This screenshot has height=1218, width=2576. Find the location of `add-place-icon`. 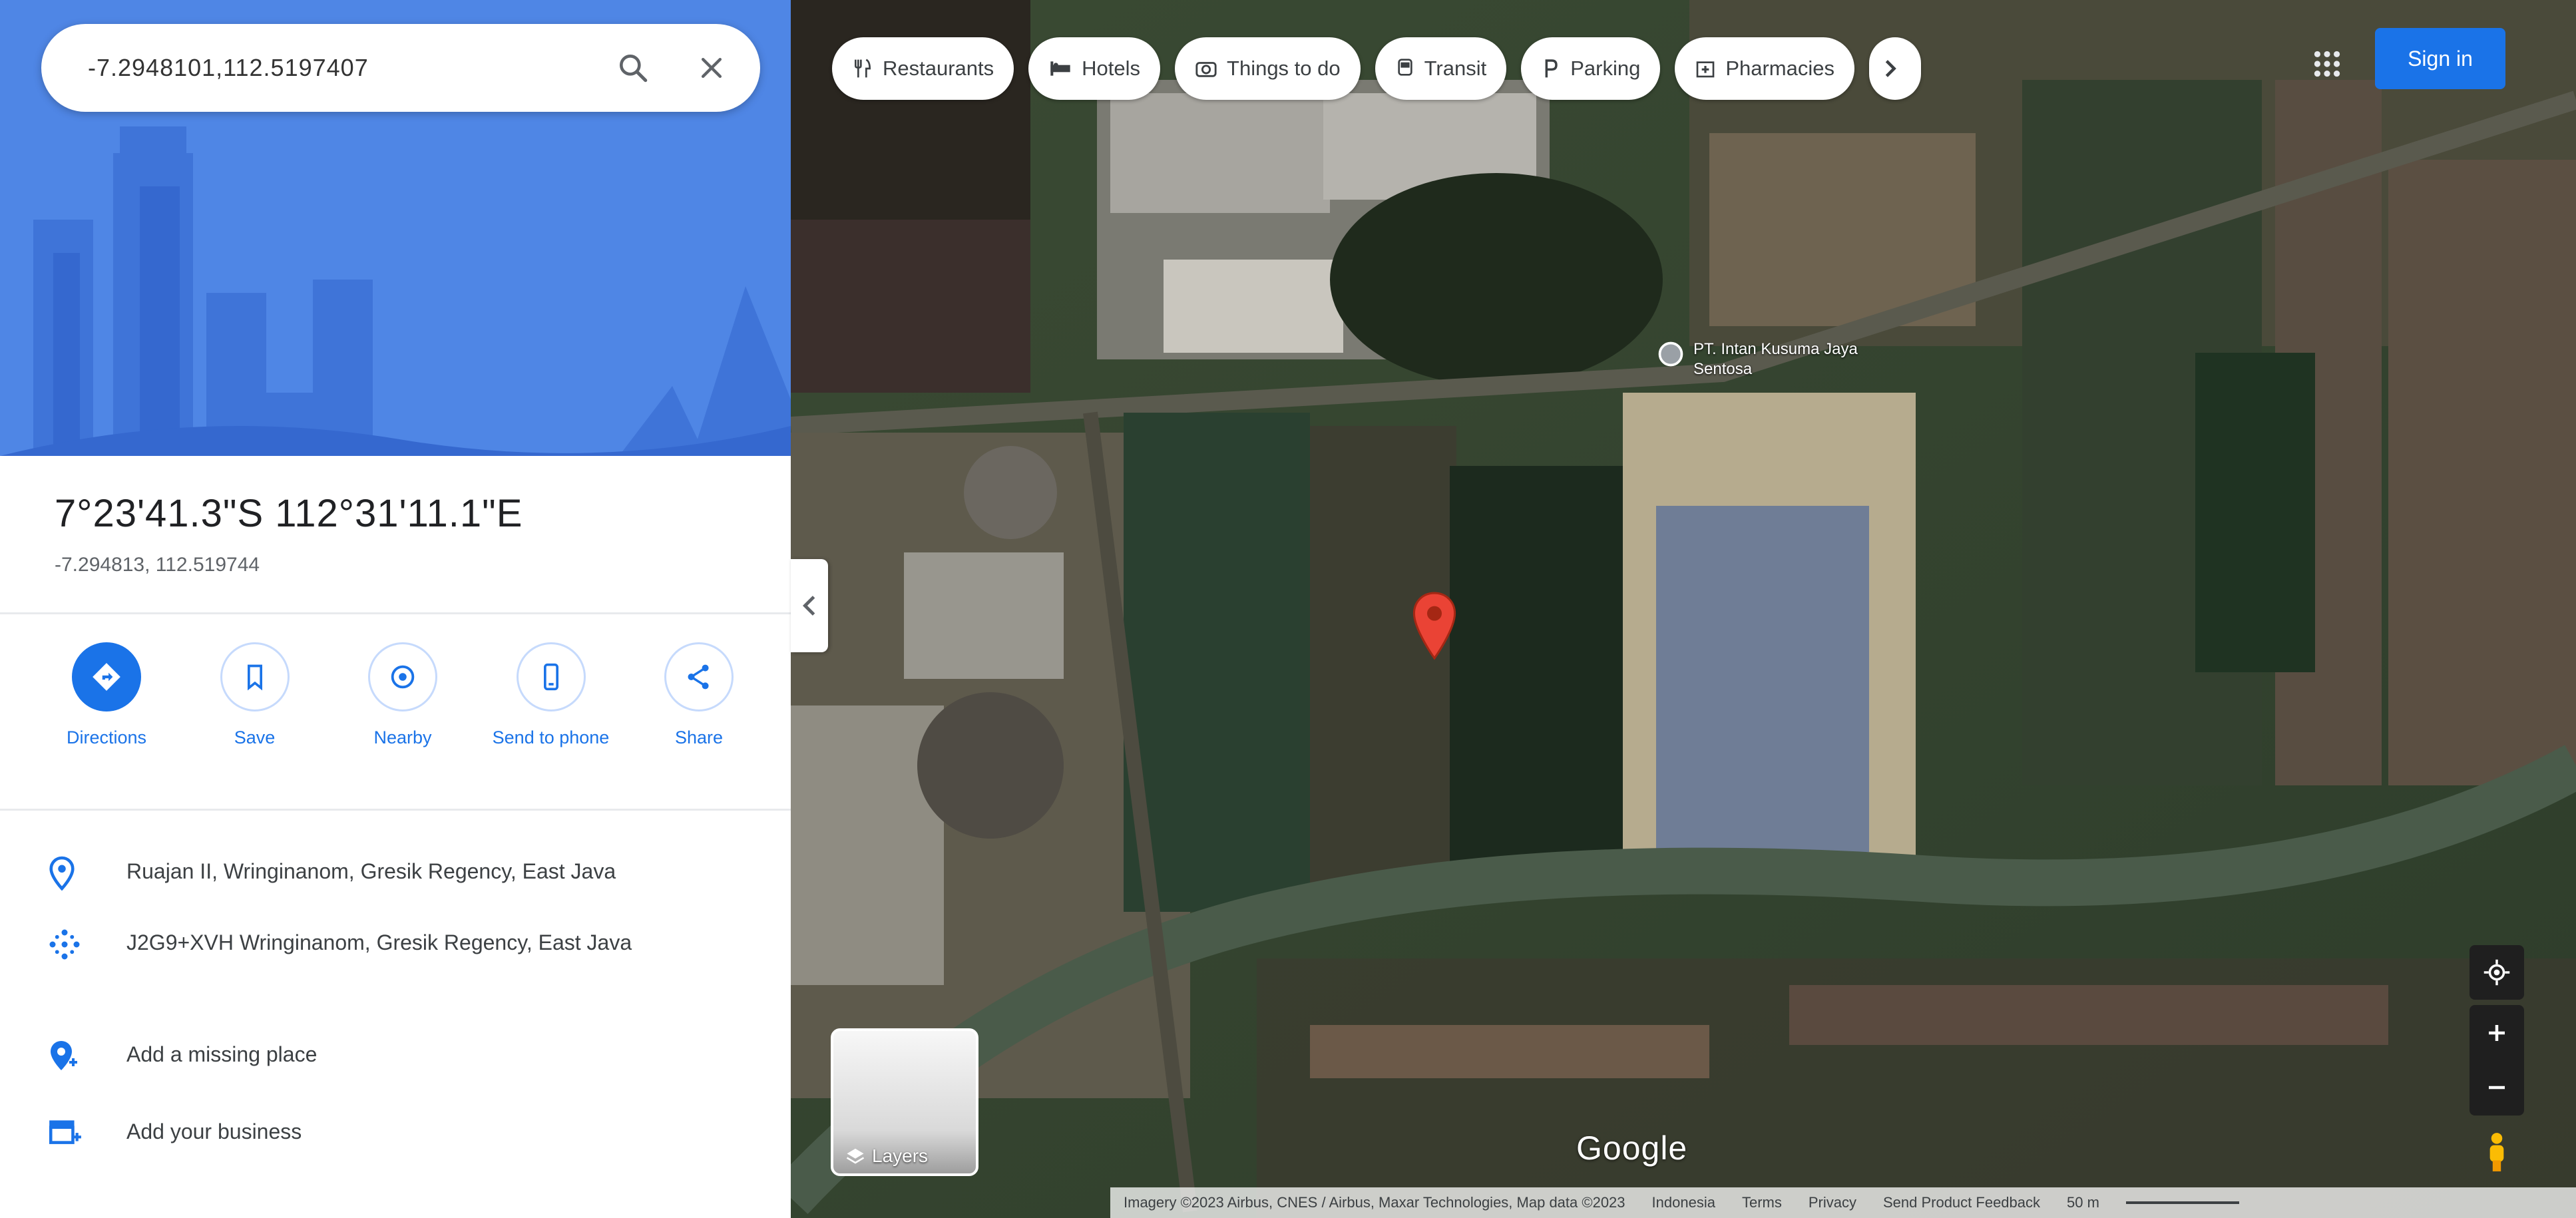

add-place-icon is located at coordinates (64, 1055).